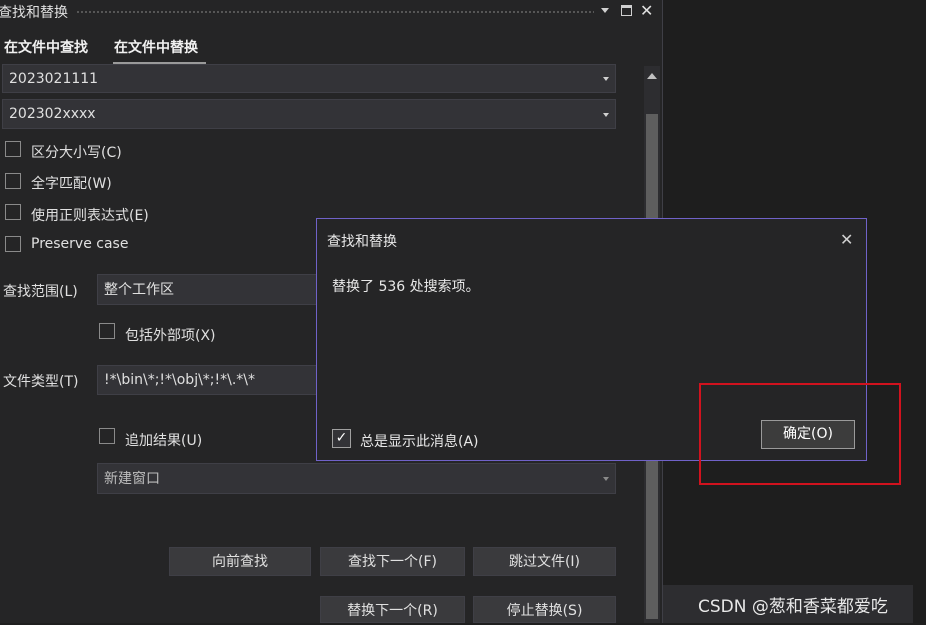  I want to click on preserve-case-checkbox, so click(13, 244).